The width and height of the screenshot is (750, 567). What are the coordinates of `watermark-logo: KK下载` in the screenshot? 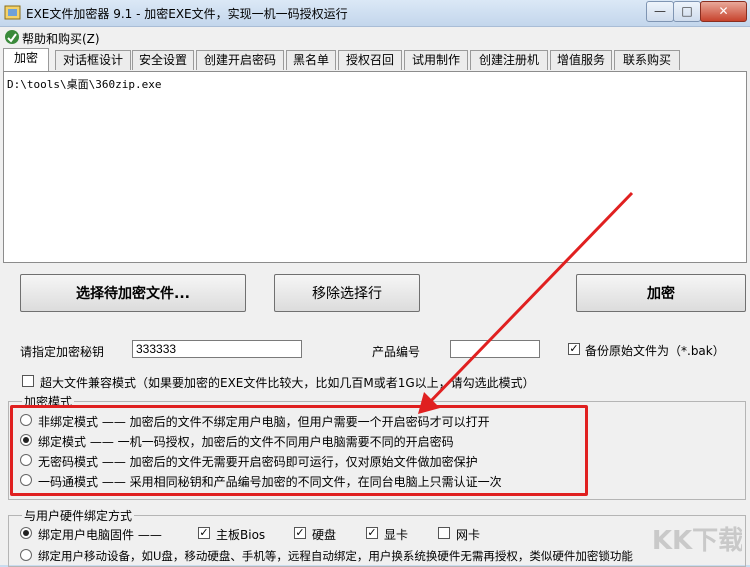 It's located at (698, 541).